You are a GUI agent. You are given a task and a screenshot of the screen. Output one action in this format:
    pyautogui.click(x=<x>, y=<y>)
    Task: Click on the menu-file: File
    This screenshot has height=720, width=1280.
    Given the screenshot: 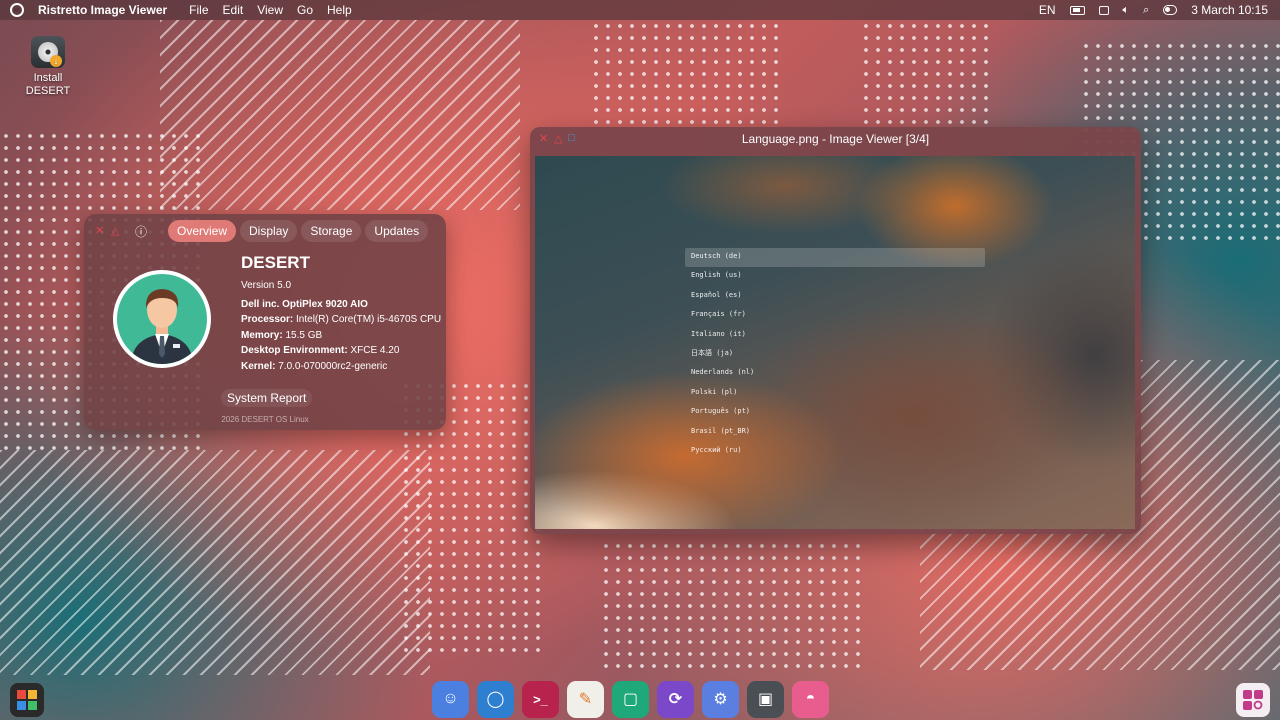 What is the action you would take?
    pyautogui.click(x=198, y=10)
    